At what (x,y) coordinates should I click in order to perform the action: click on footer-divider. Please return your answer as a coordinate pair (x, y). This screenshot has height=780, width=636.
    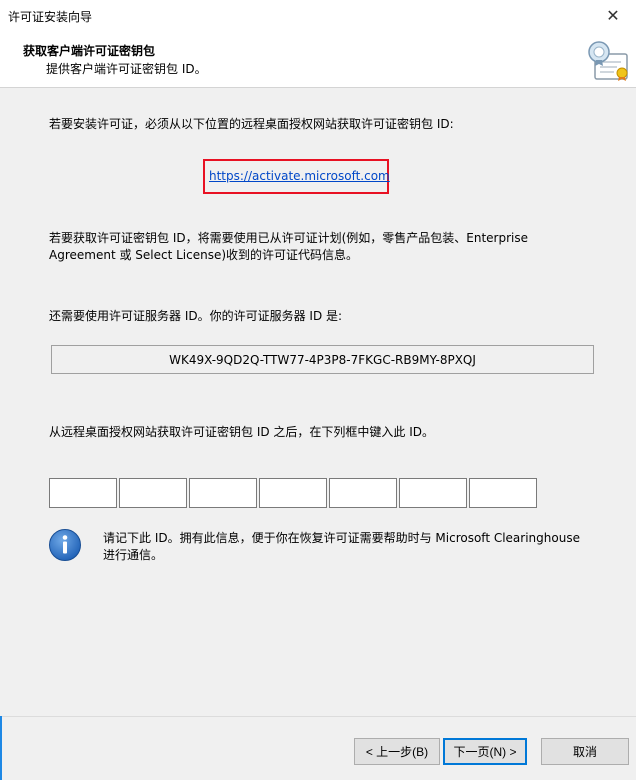
    Looking at the image, I should click on (318, 716).